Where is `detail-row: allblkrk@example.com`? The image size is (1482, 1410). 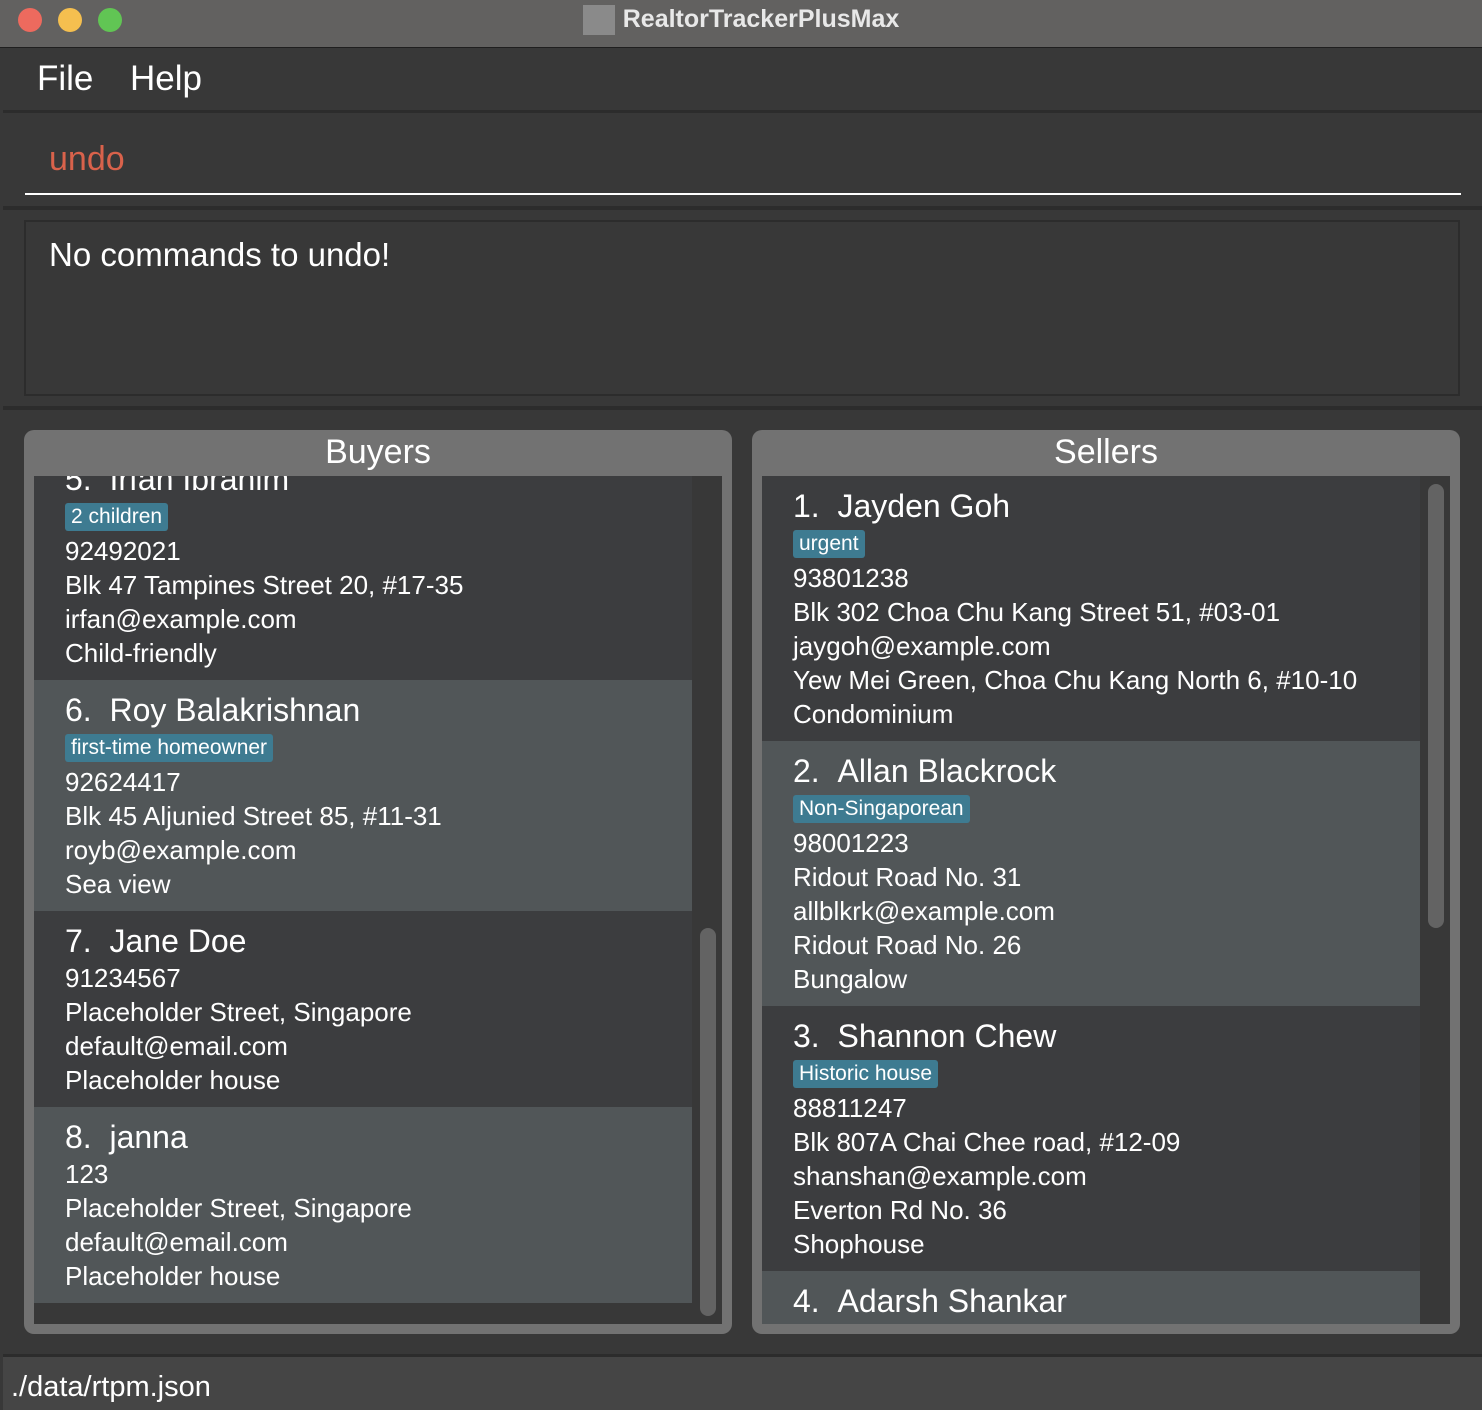
detail-row: allblkrk@example.com is located at coordinates (924, 911).